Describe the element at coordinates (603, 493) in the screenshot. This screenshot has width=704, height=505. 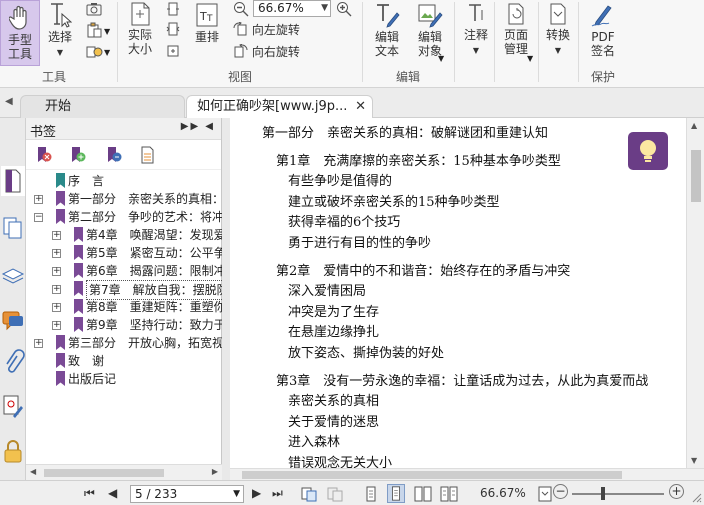
I see `zoom-slider-thumb` at that location.